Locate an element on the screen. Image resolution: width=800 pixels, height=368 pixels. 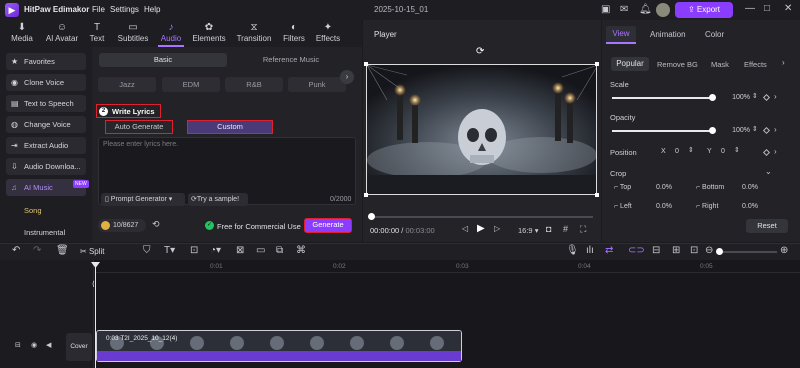
grid-icon: # is located at coordinates (565, 229).